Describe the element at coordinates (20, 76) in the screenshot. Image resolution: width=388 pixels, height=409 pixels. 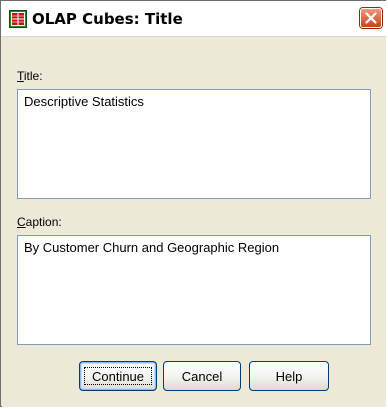
I see `title-label-mnemonic: T` at that location.